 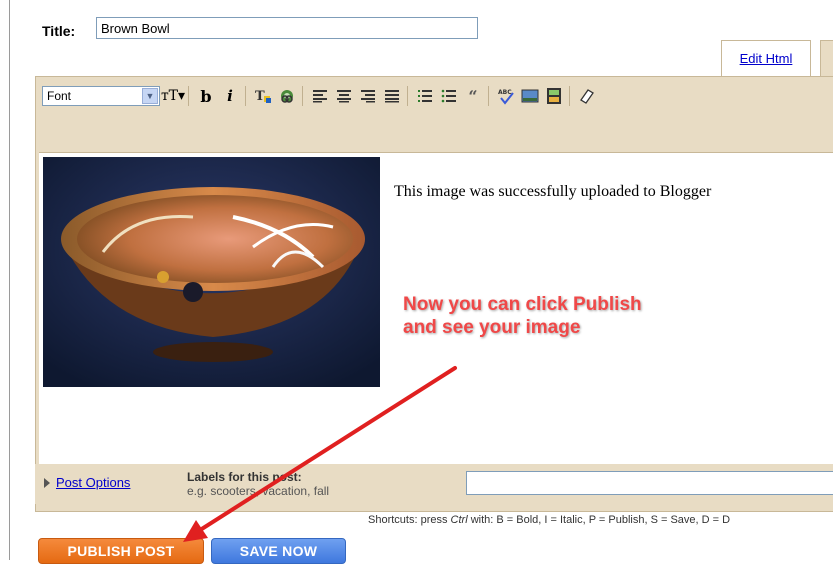 I want to click on tab-compose, so click(x=826, y=58).